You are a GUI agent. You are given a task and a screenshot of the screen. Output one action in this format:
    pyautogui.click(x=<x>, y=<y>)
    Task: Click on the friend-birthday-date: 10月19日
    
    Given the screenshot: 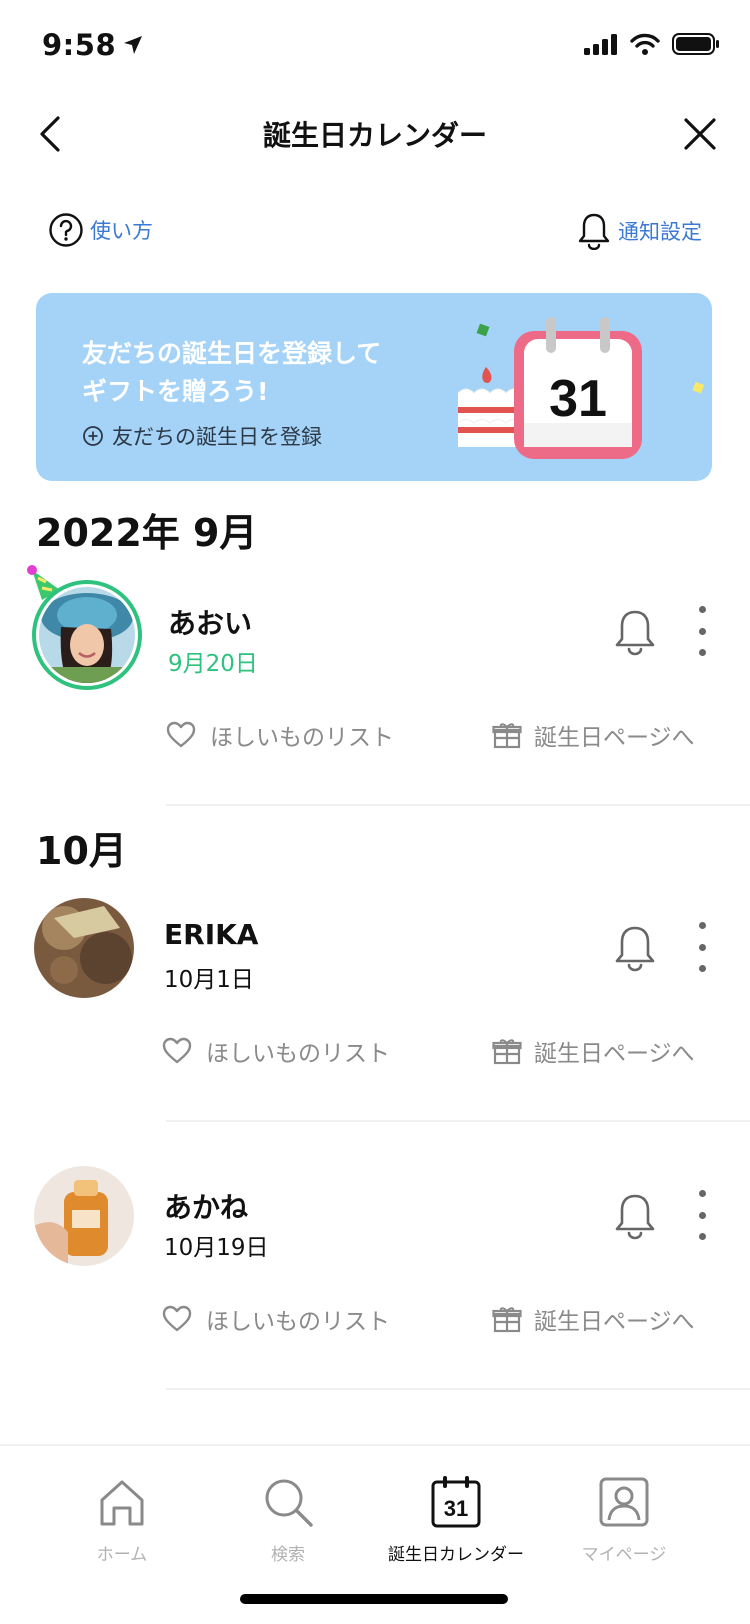 What is the action you would take?
    pyautogui.click(x=216, y=1248)
    